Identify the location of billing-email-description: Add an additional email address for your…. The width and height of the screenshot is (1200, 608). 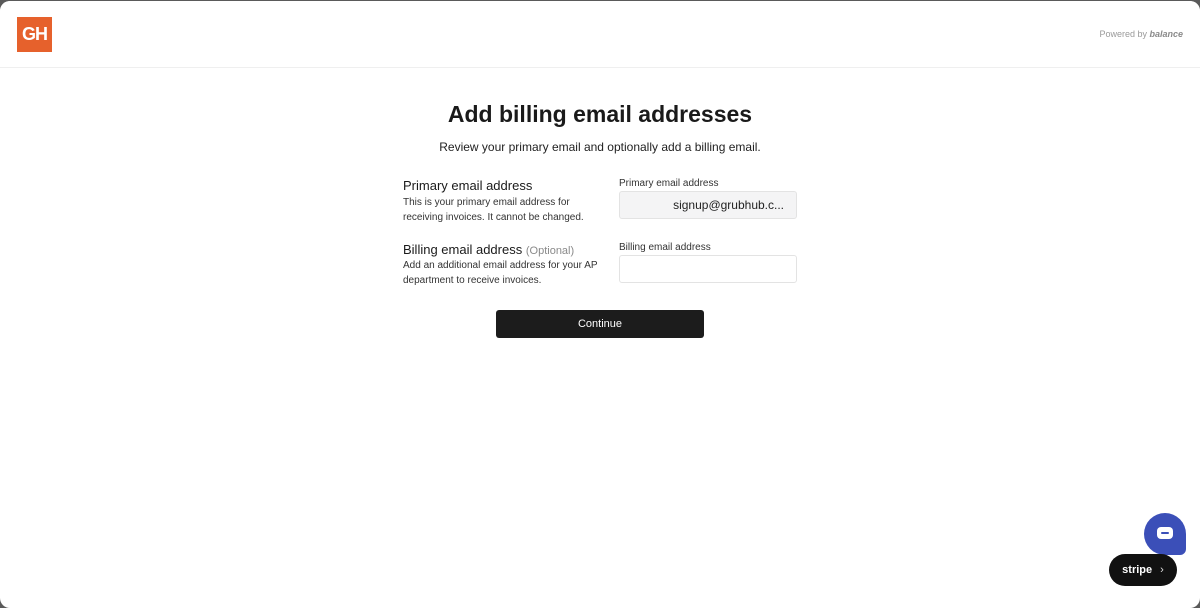
(500, 273).